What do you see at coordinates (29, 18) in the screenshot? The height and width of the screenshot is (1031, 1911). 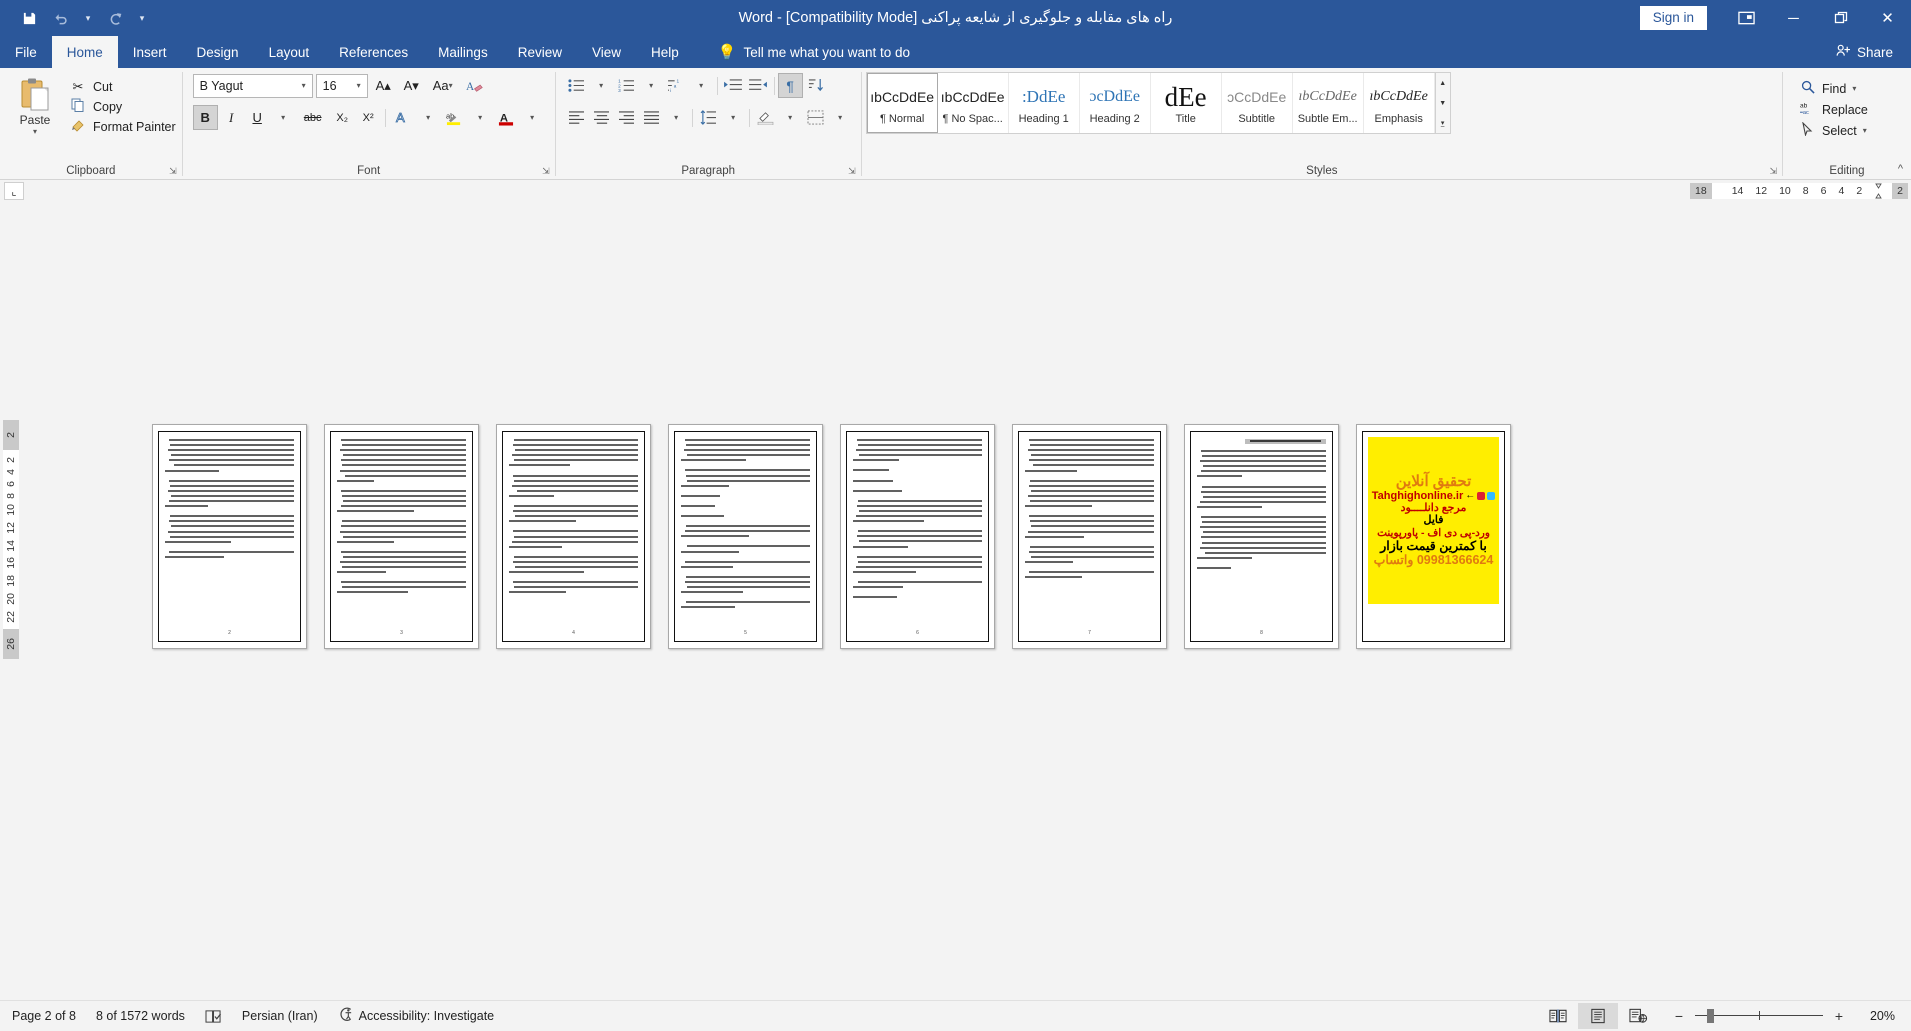 I see `save-icon` at bounding box center [29, 18].